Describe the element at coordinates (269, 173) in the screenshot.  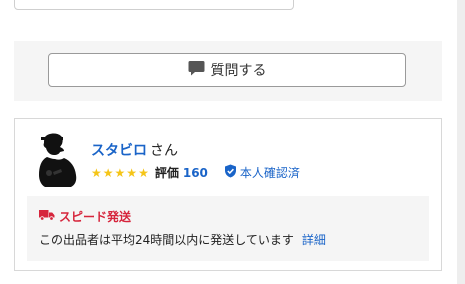
I see `verified-label: 本人確認済` at that location.